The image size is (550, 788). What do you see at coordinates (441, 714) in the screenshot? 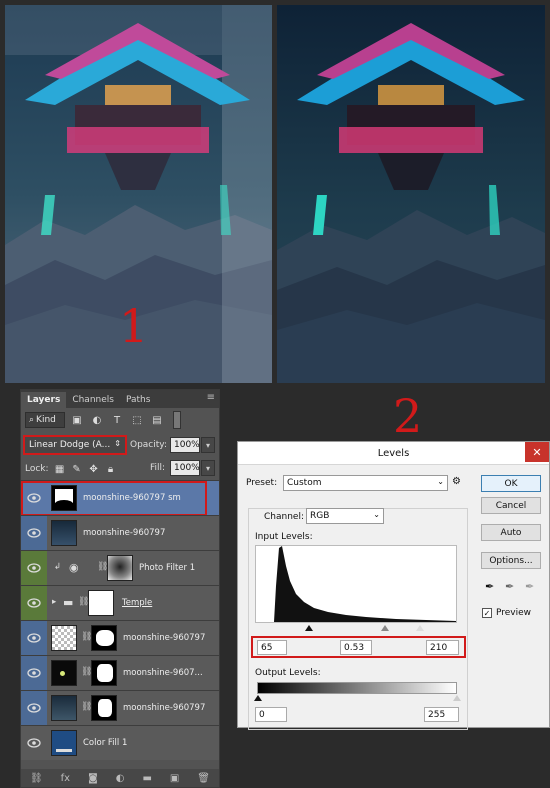
I see `output-white-field: 255` at bounding box center [441, 714].